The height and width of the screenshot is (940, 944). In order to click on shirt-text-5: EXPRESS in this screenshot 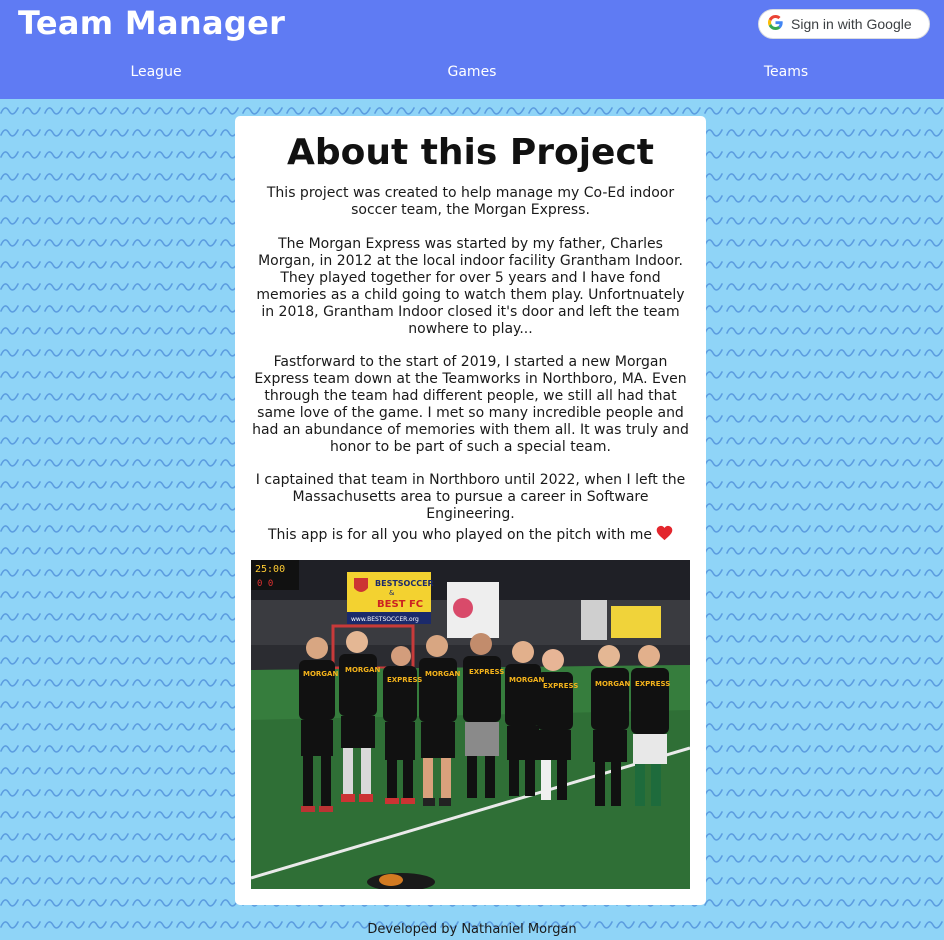, I will do `click(486, 672)`.